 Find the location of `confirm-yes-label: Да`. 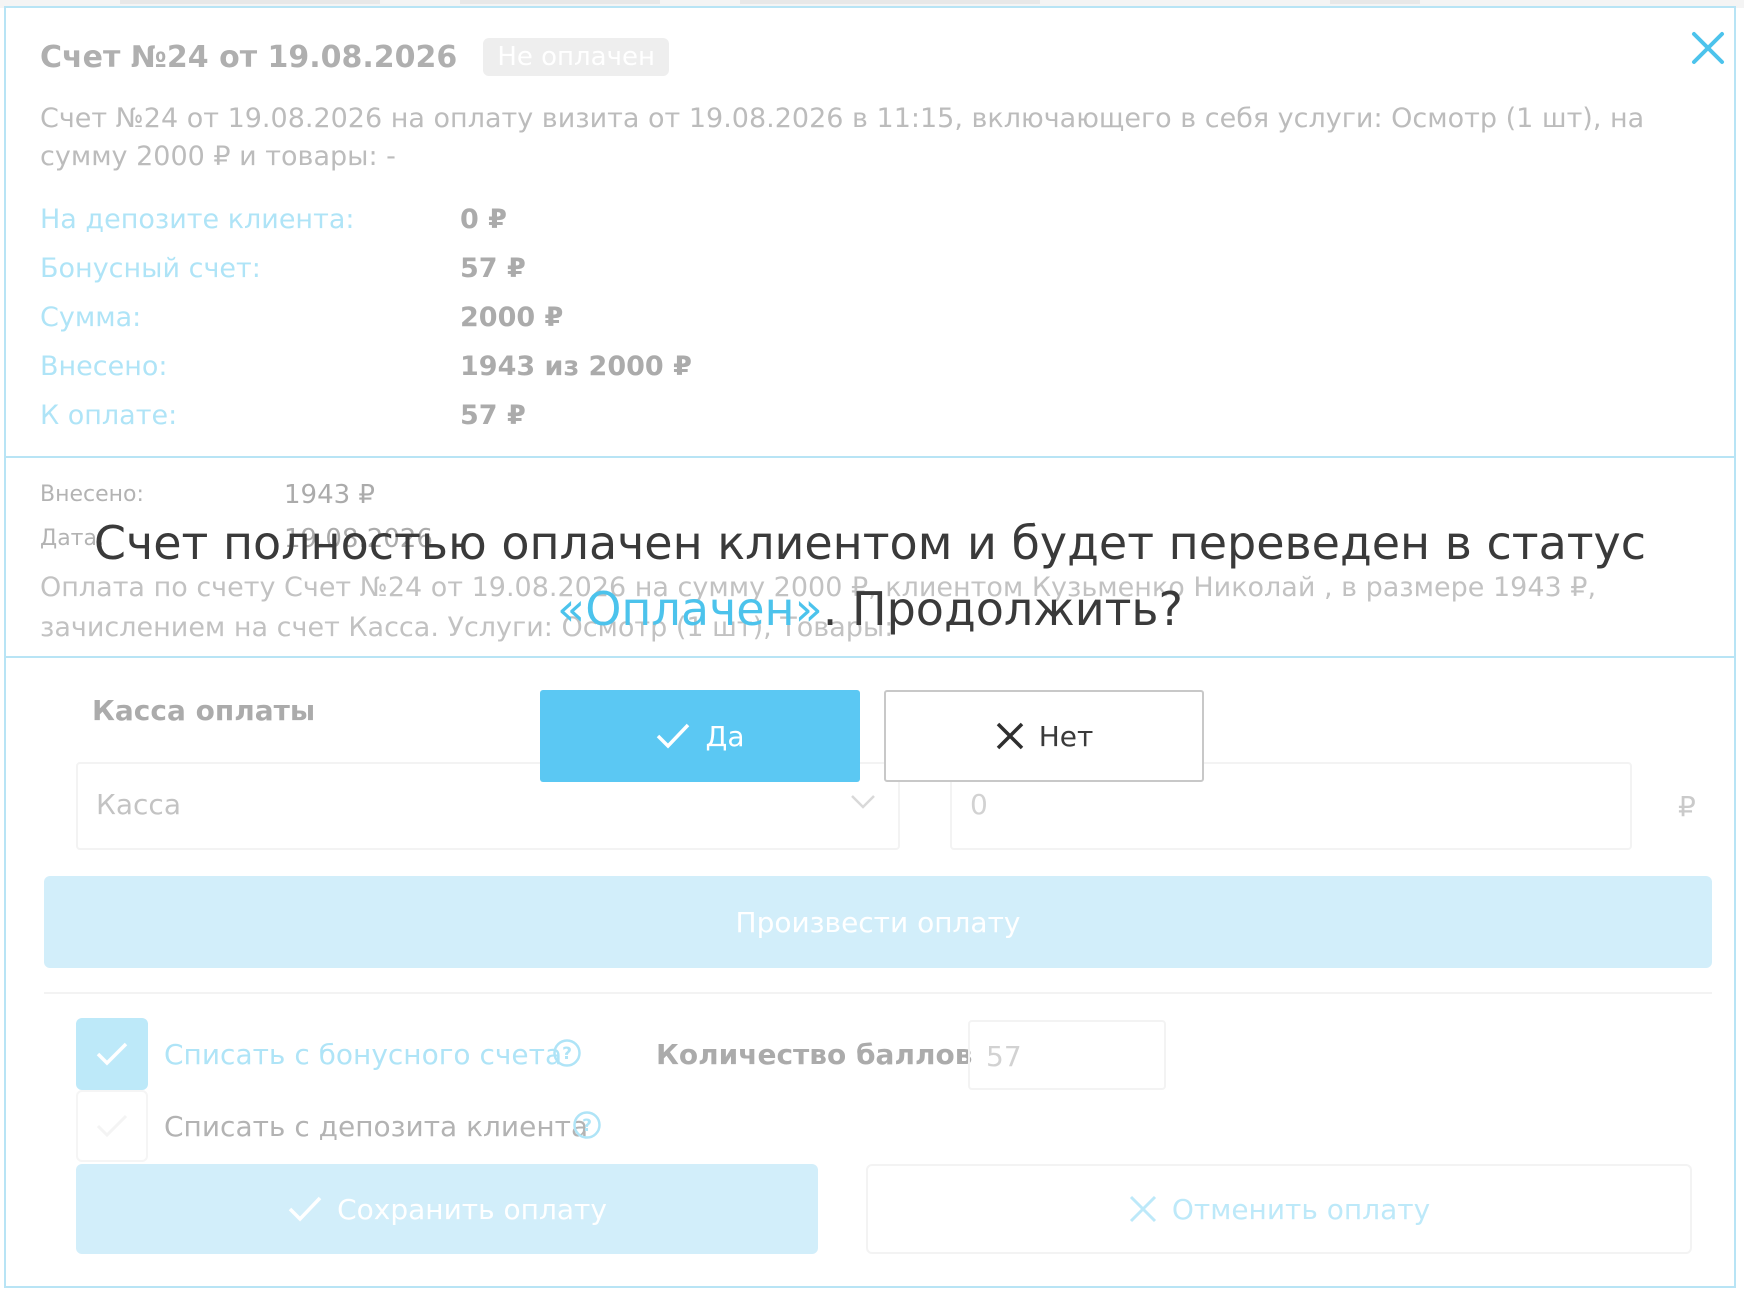

confirm-yes-label: Да is located at coordinates (725, 736).